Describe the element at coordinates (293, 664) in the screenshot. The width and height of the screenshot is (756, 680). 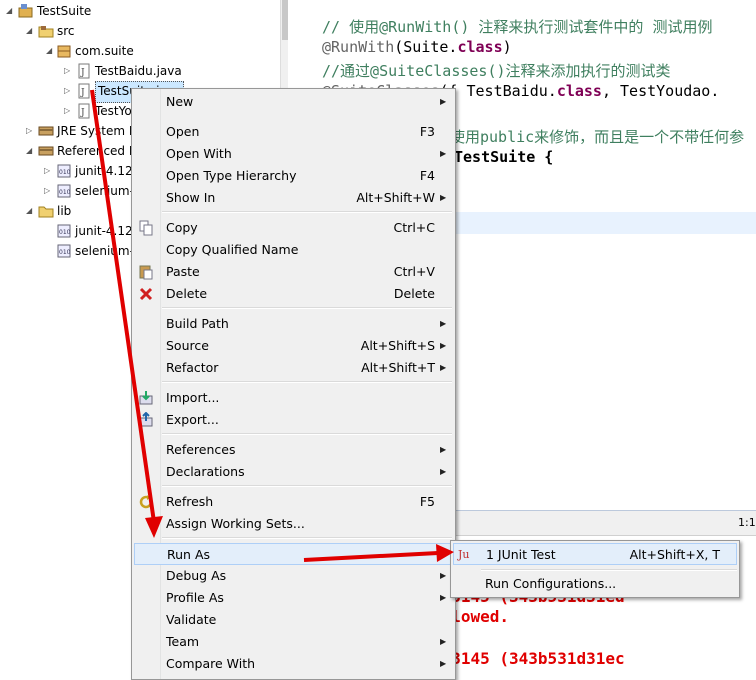
I see `menu-item-compare-with: Compare With ▶` at that location.